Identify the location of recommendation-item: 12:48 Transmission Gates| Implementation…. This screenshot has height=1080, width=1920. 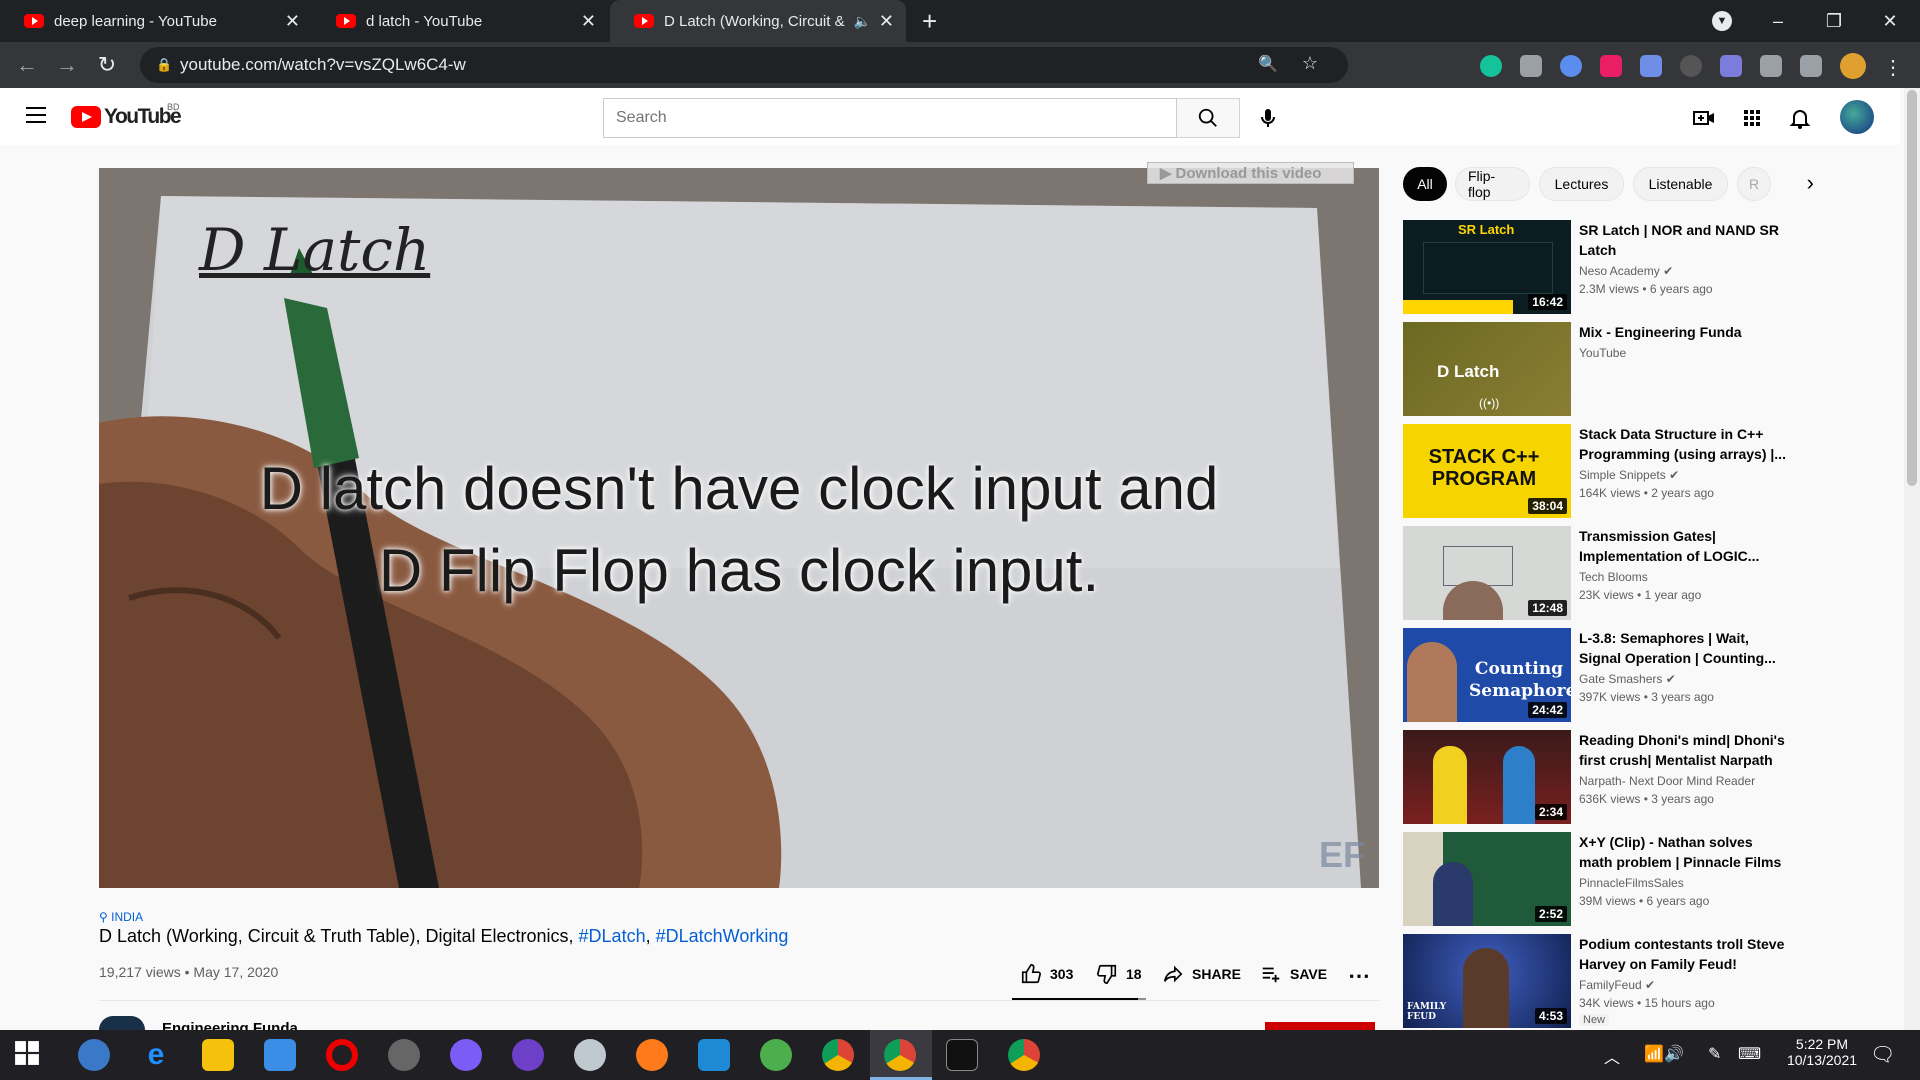
(1638, 574).